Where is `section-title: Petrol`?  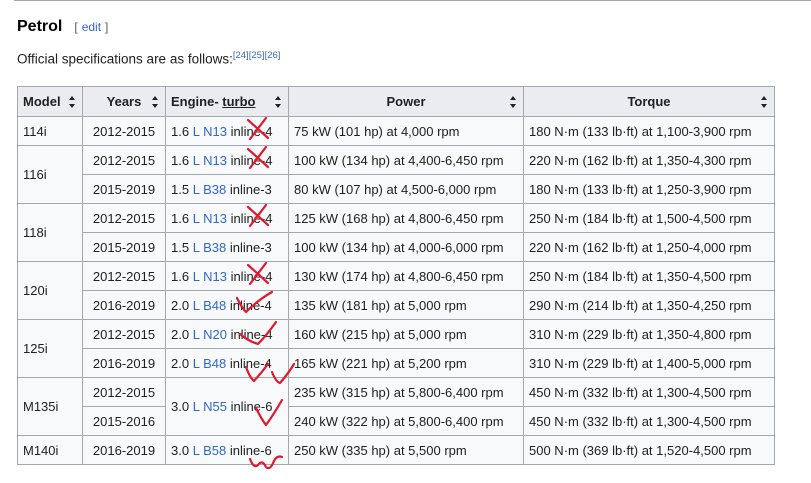
section-title: Petrol is located at coordinates (40, 26).